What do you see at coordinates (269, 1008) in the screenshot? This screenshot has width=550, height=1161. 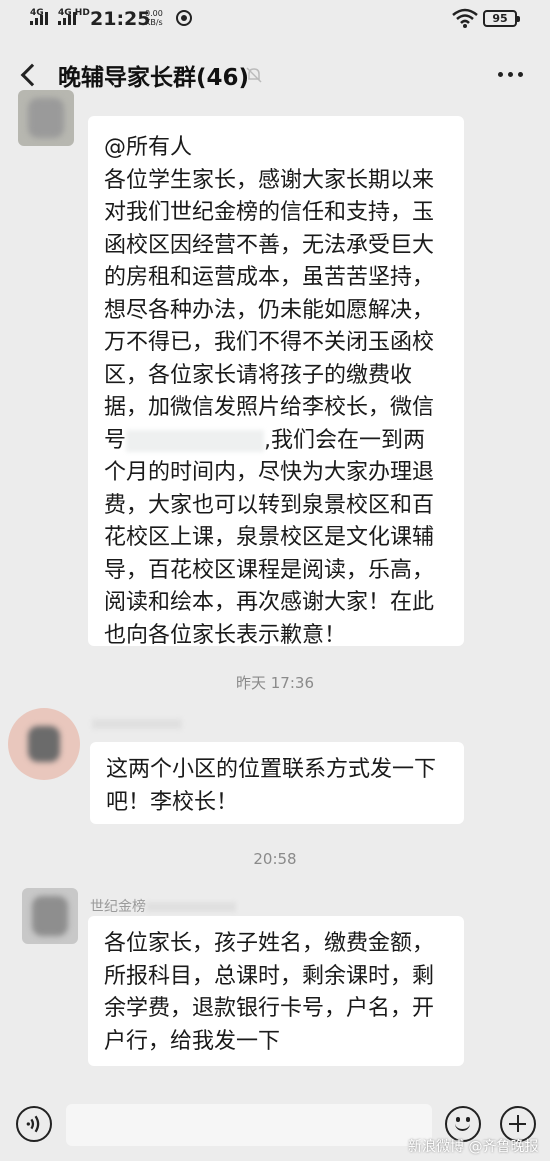 I see `message-line: 余学费，退款银行卡号，户名，开` at bounding box center [269, 1008].